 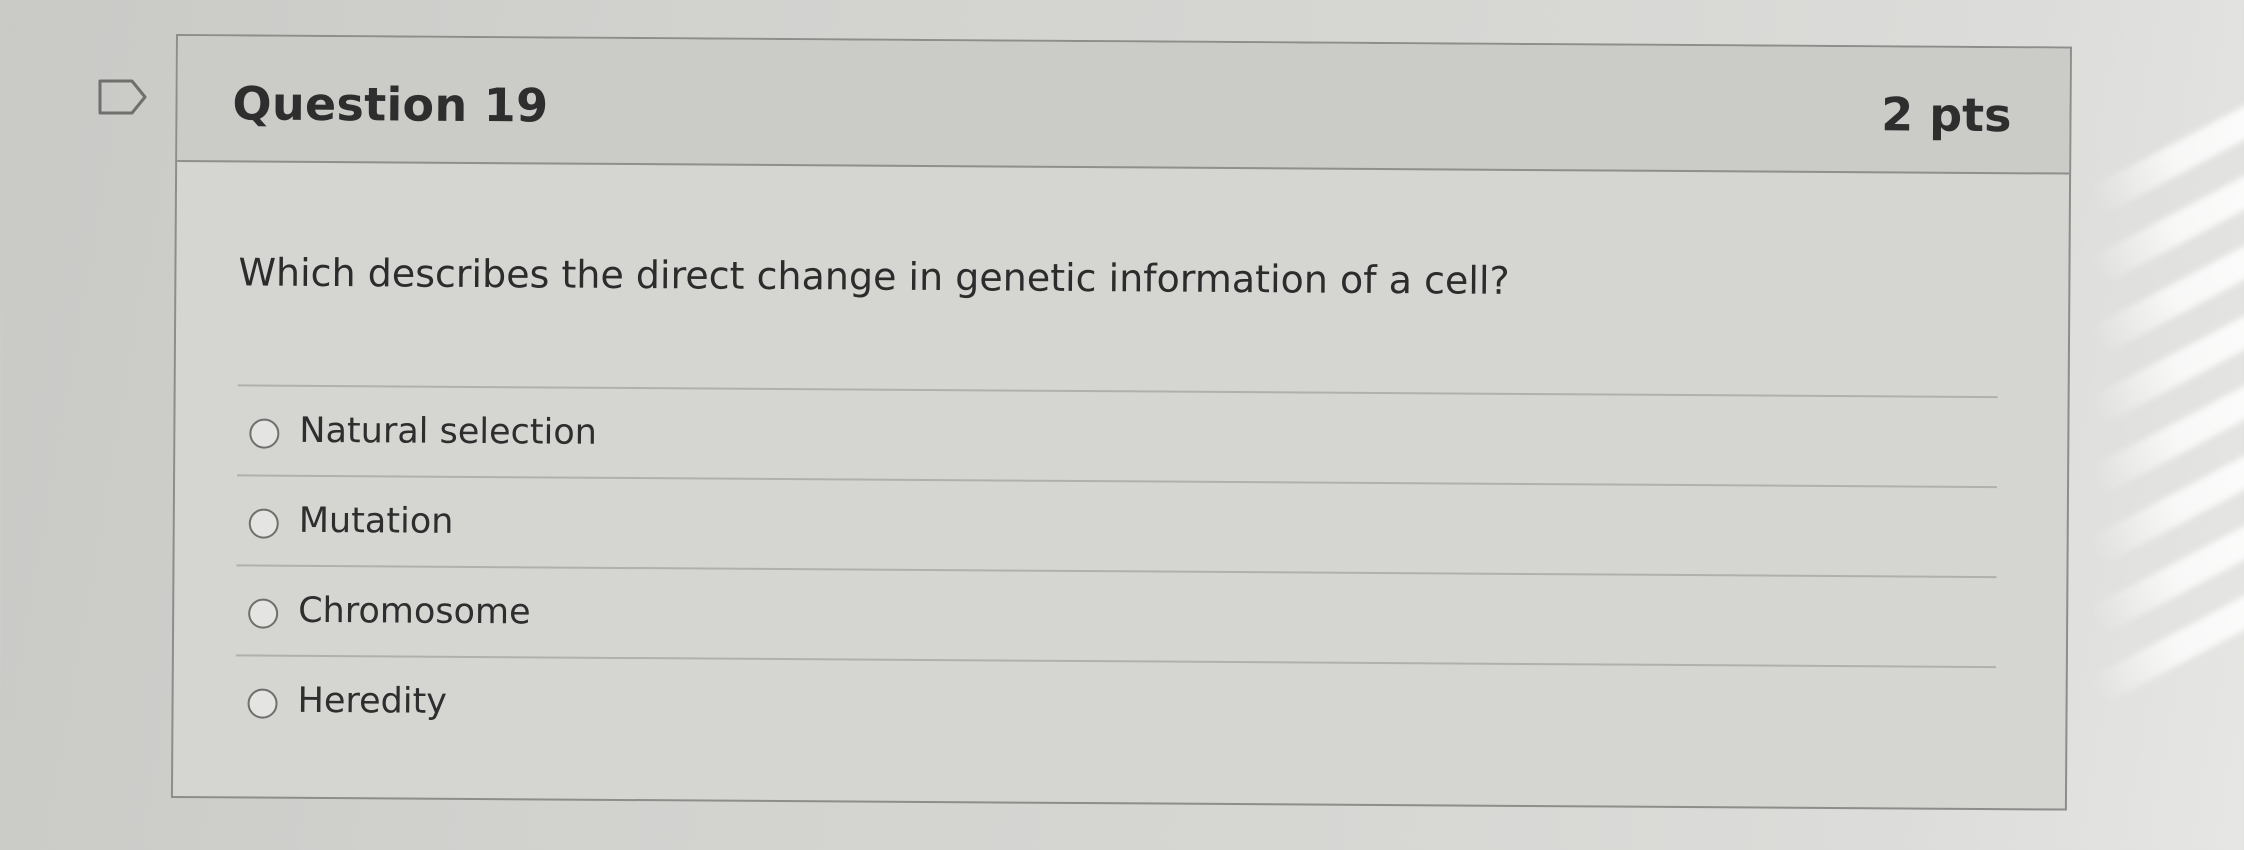 I want to click on answer-option: Natural selection, so click(x=1117, y=436).